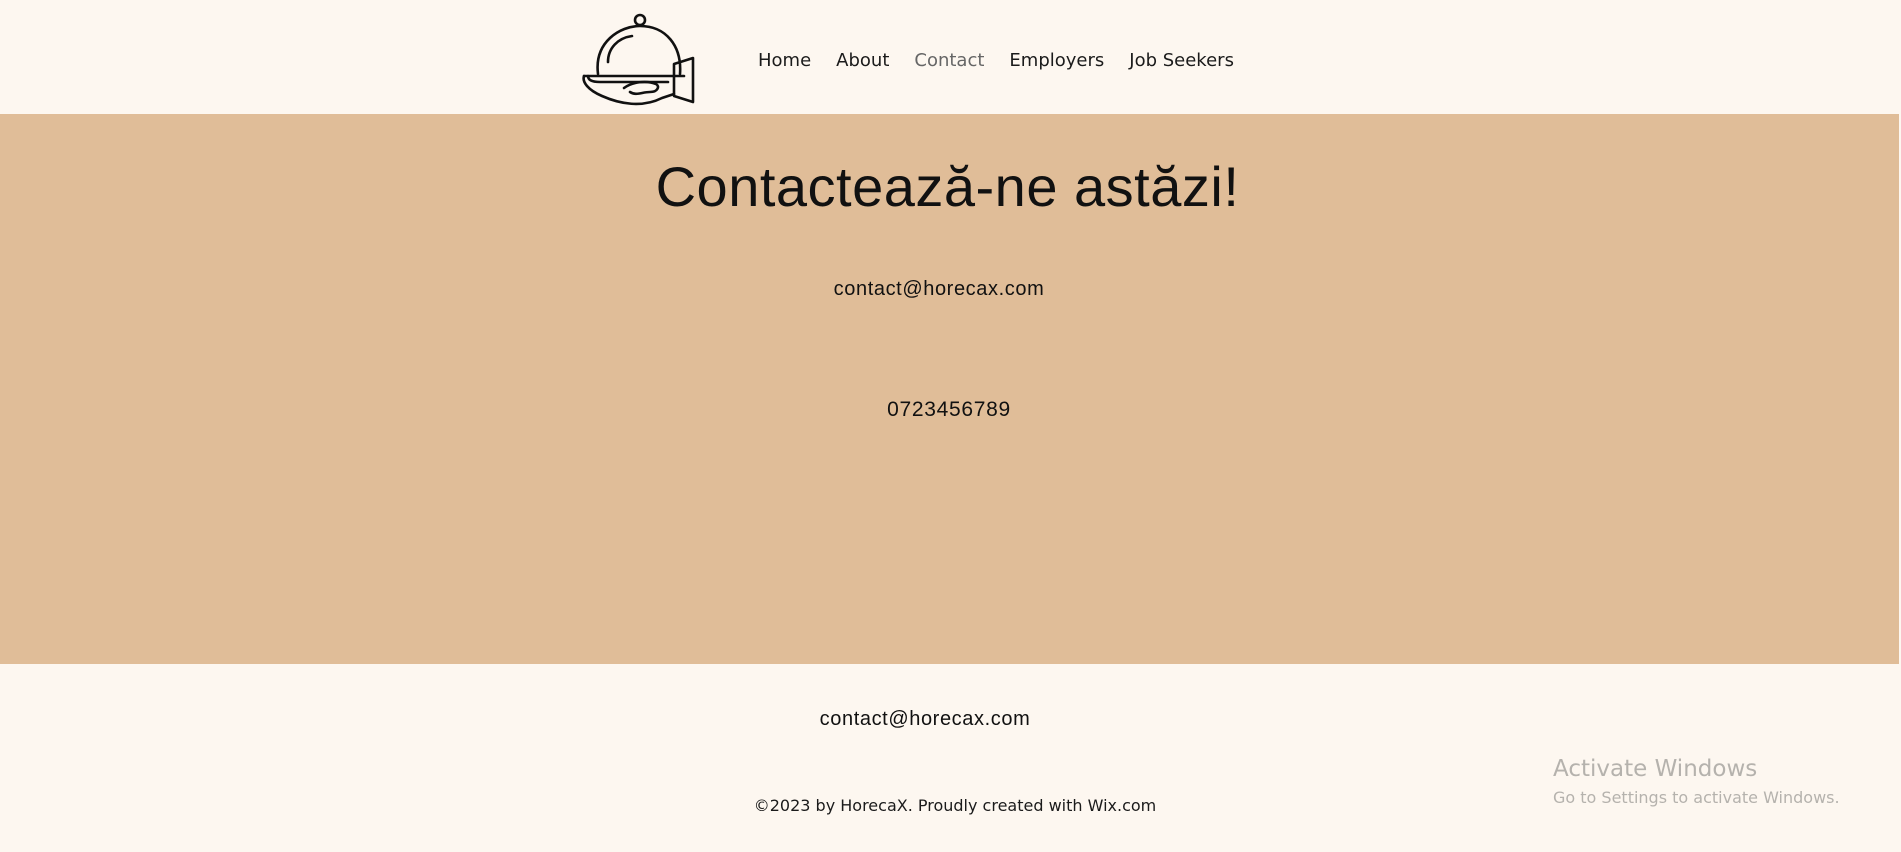 The height and width of the screenshot is (852, 1901). I want to click on nav-item-contact: Contact, so click(949, 60).